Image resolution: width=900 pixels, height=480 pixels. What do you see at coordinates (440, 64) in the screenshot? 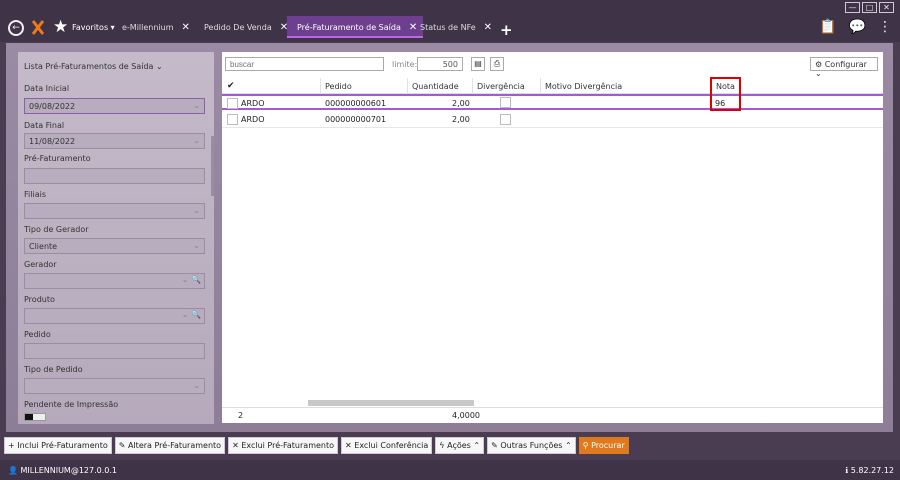
I see `limite-input: 500` at bounding box center [440, 64].